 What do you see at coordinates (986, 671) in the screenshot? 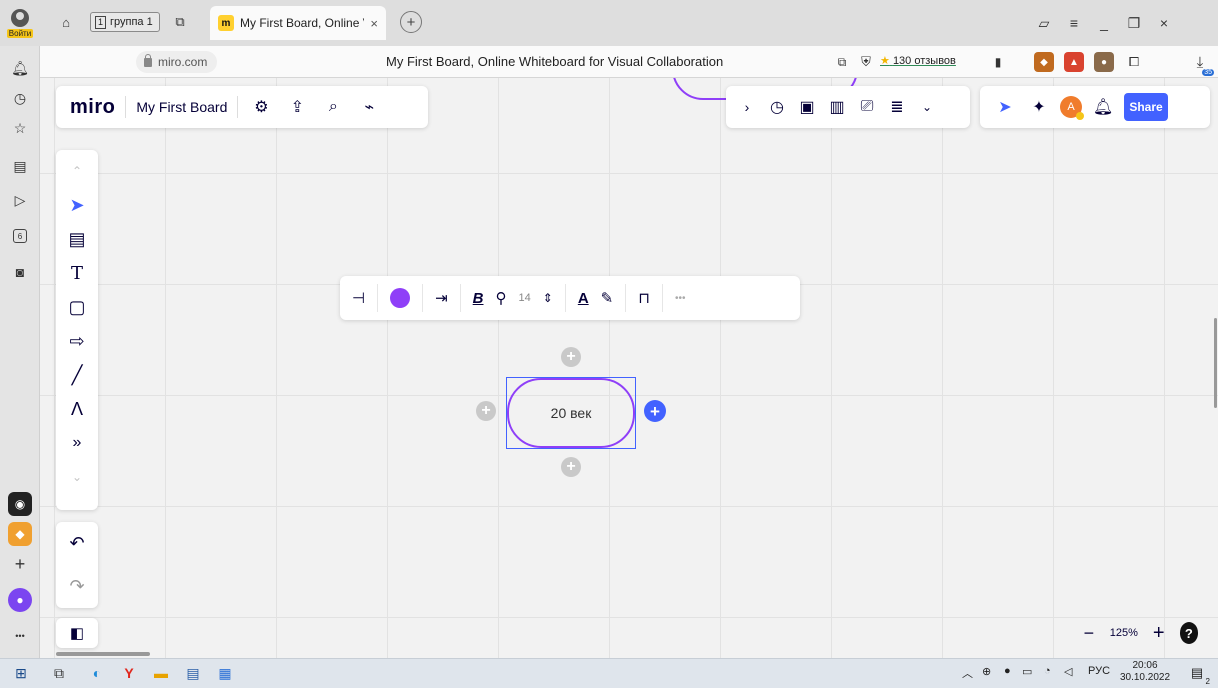
I see `tray-app-icon: ⊕` at bounding box center [986, 671].